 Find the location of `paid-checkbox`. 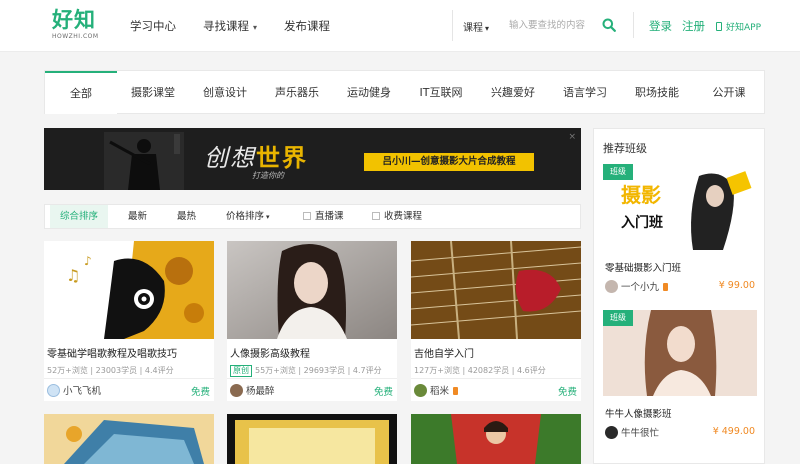

paid-checkbox is located at coordinates (376, 216).